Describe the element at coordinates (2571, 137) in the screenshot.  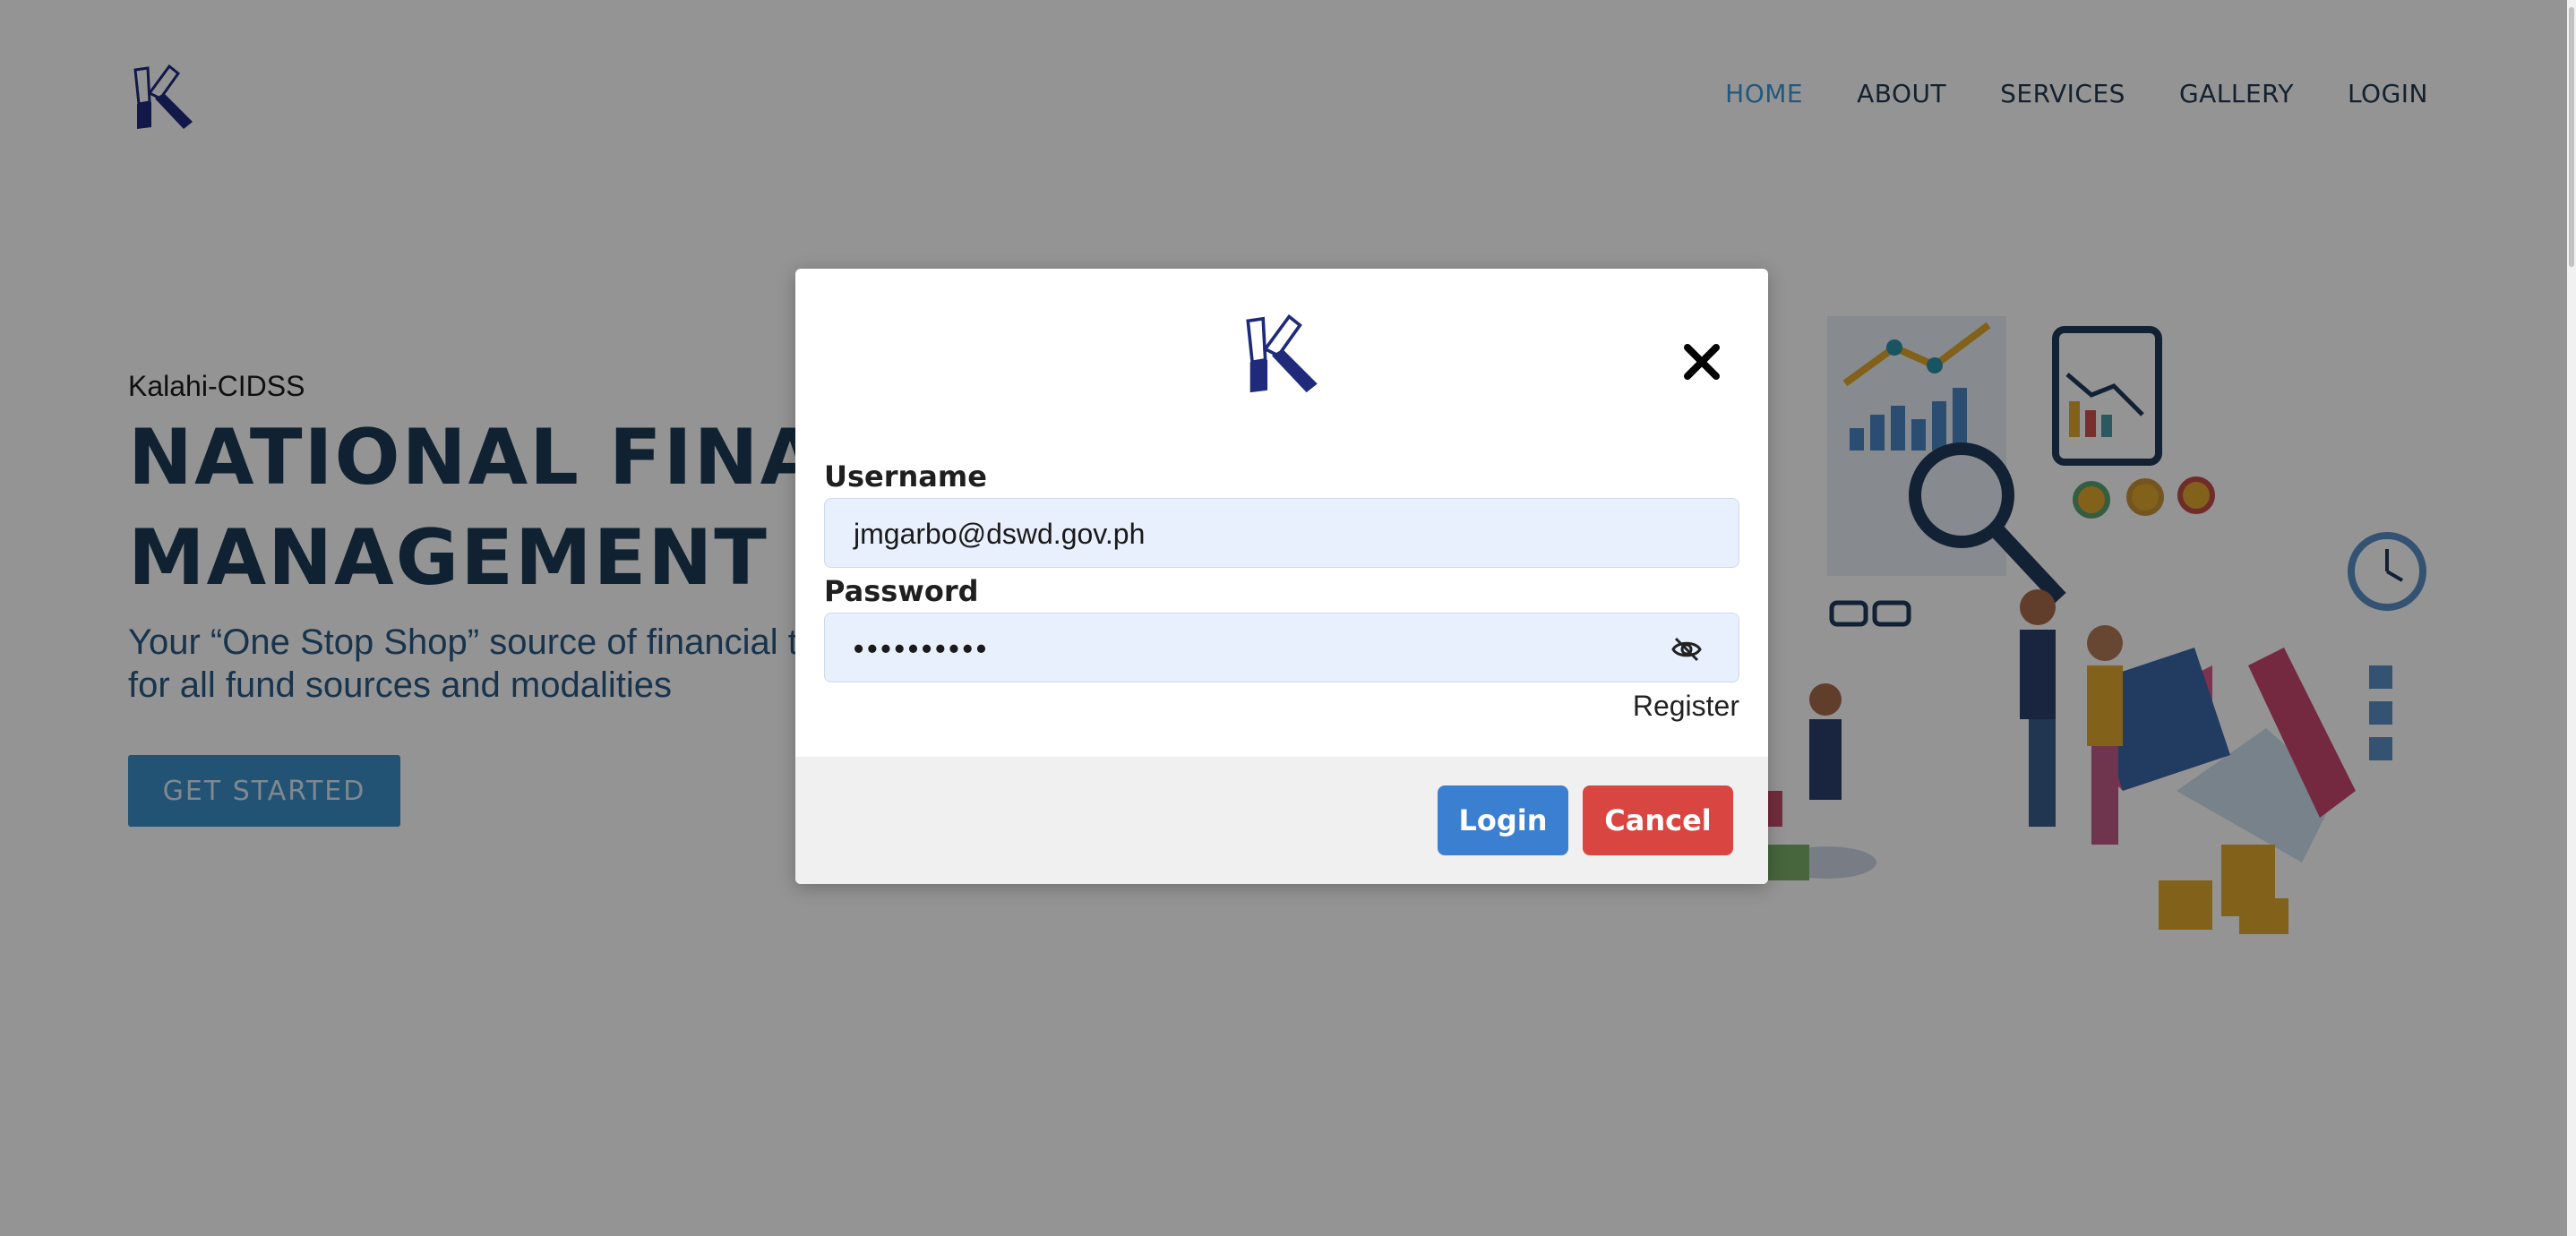
I see `scrollbar-thumb` at that location.